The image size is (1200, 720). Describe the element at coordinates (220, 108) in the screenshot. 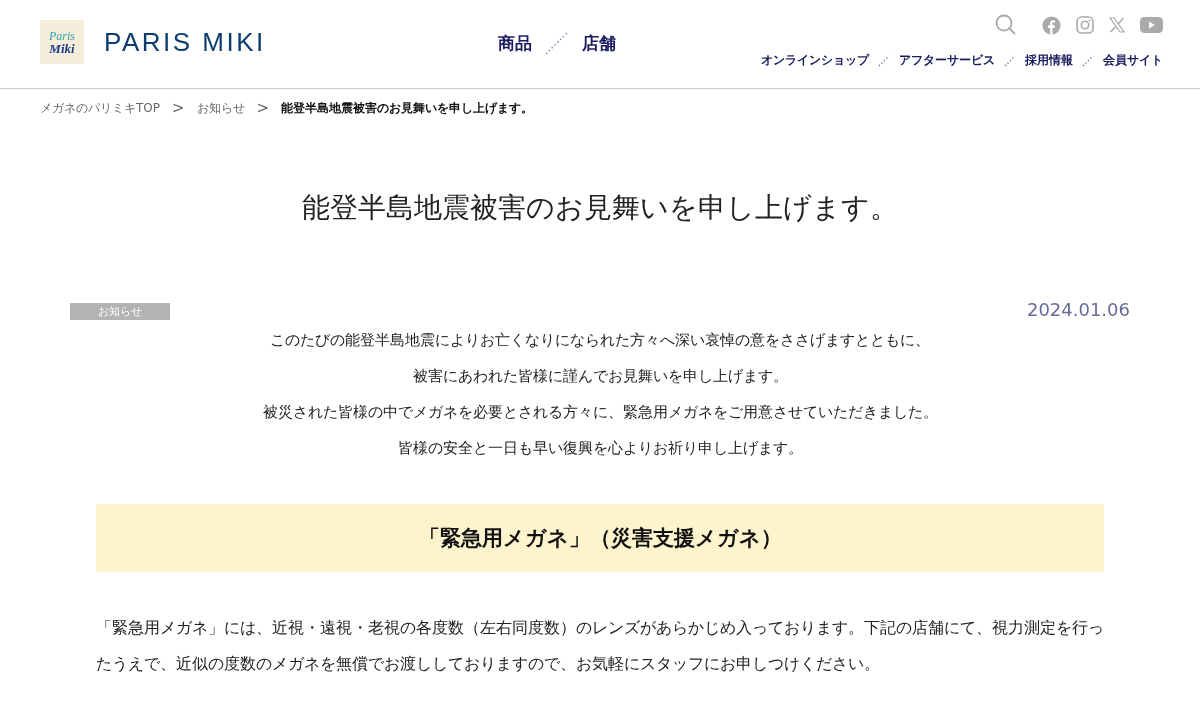

I see `breadcrumb-link: お知らせ` at that location.